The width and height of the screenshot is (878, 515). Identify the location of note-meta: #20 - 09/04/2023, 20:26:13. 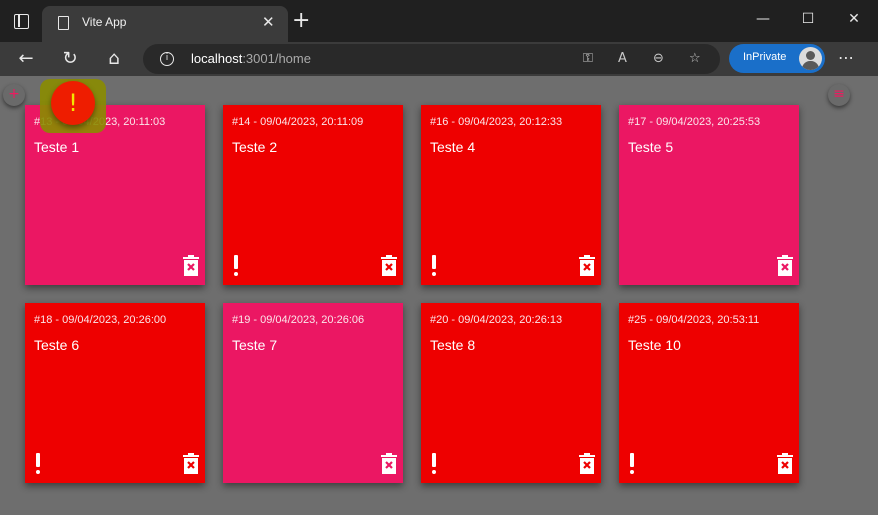
(496, 320).